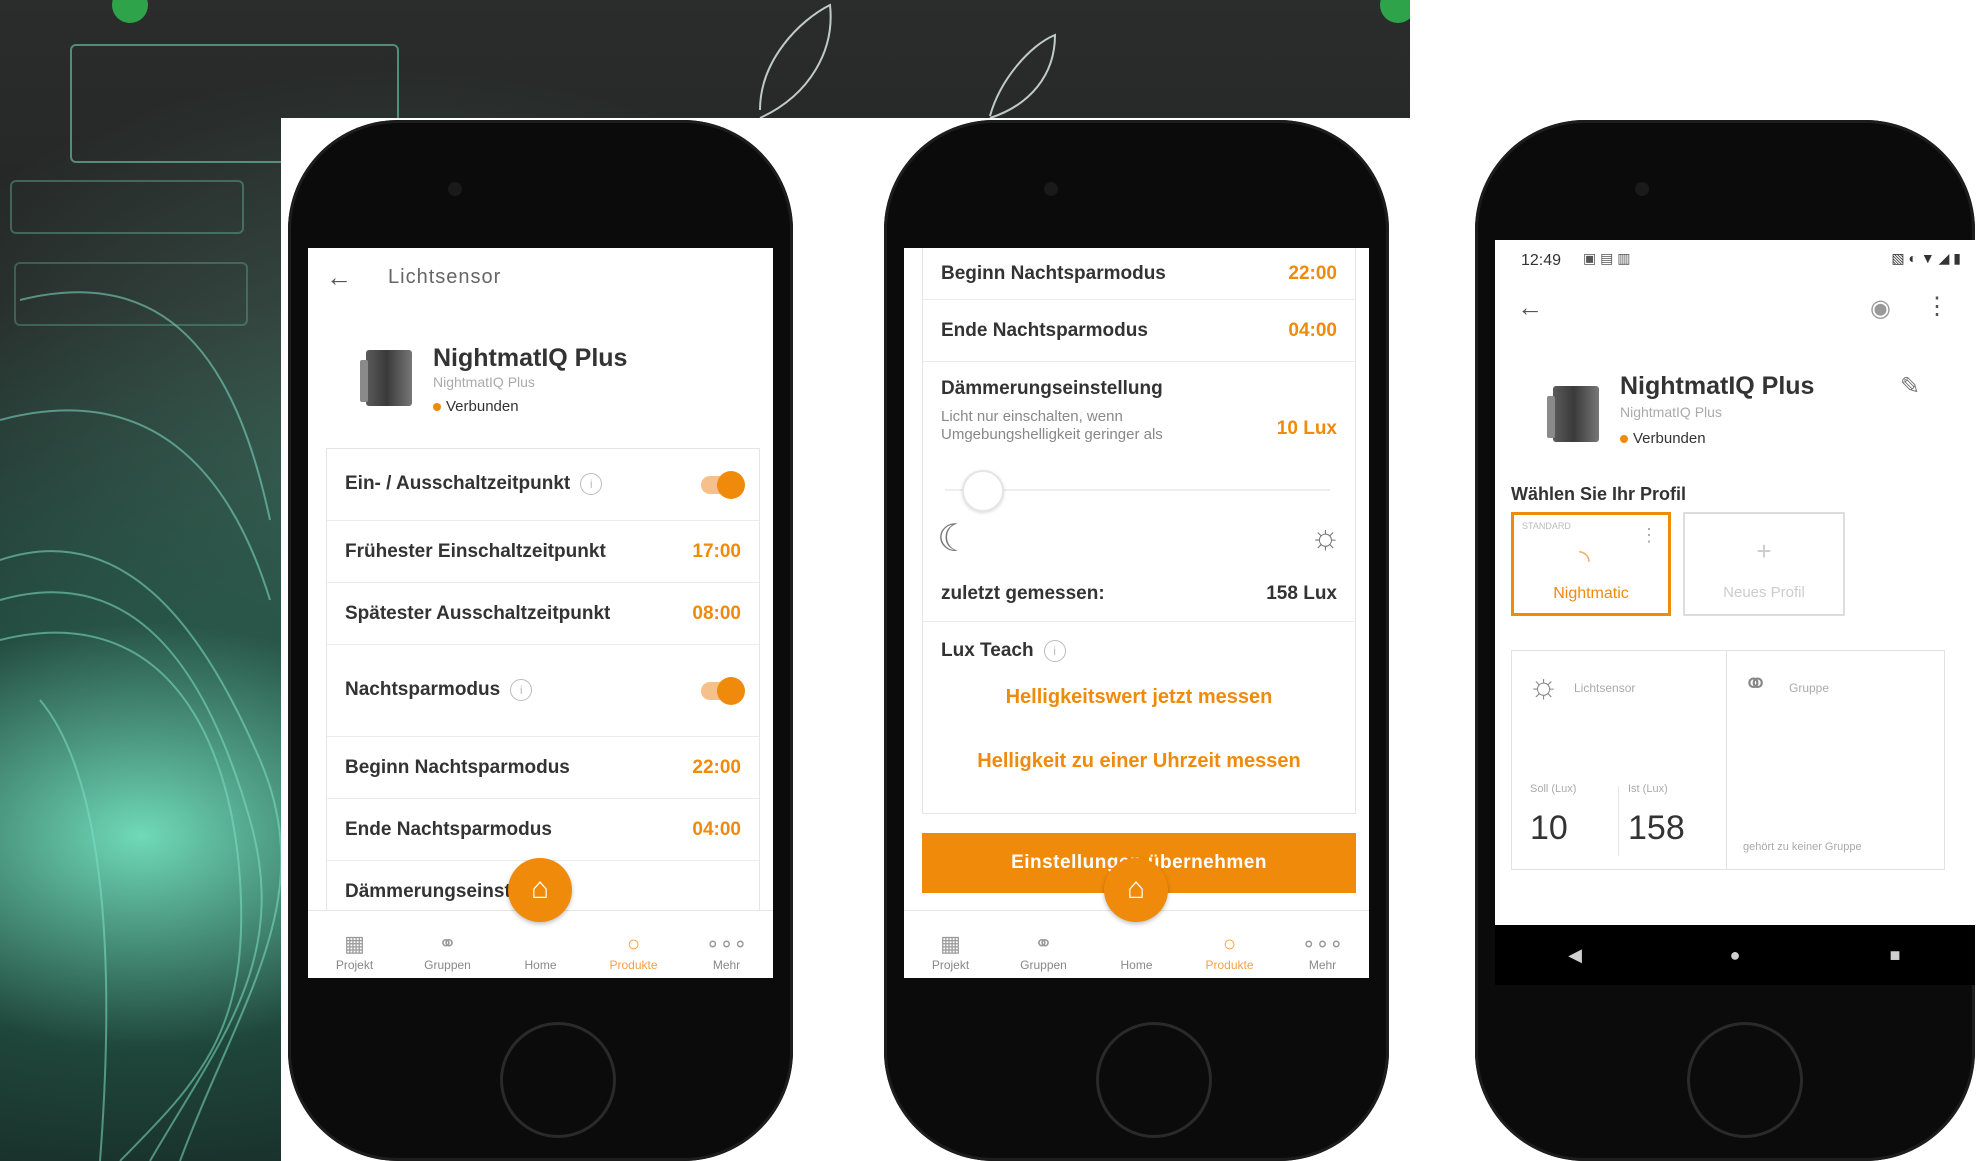  Describe the element at coordinates (1052, 434) in the screenshot. I see `dusk-description-line-2: Umgebungshelligkeit geringer als` at that location.